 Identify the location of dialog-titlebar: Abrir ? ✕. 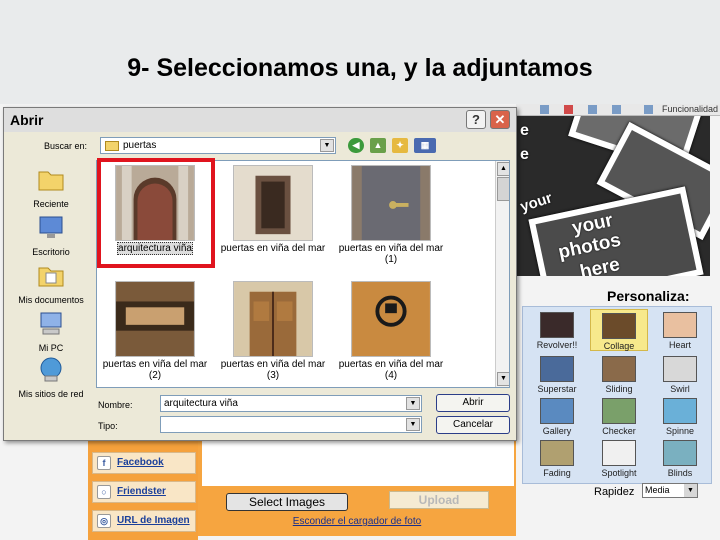
(260, 120).